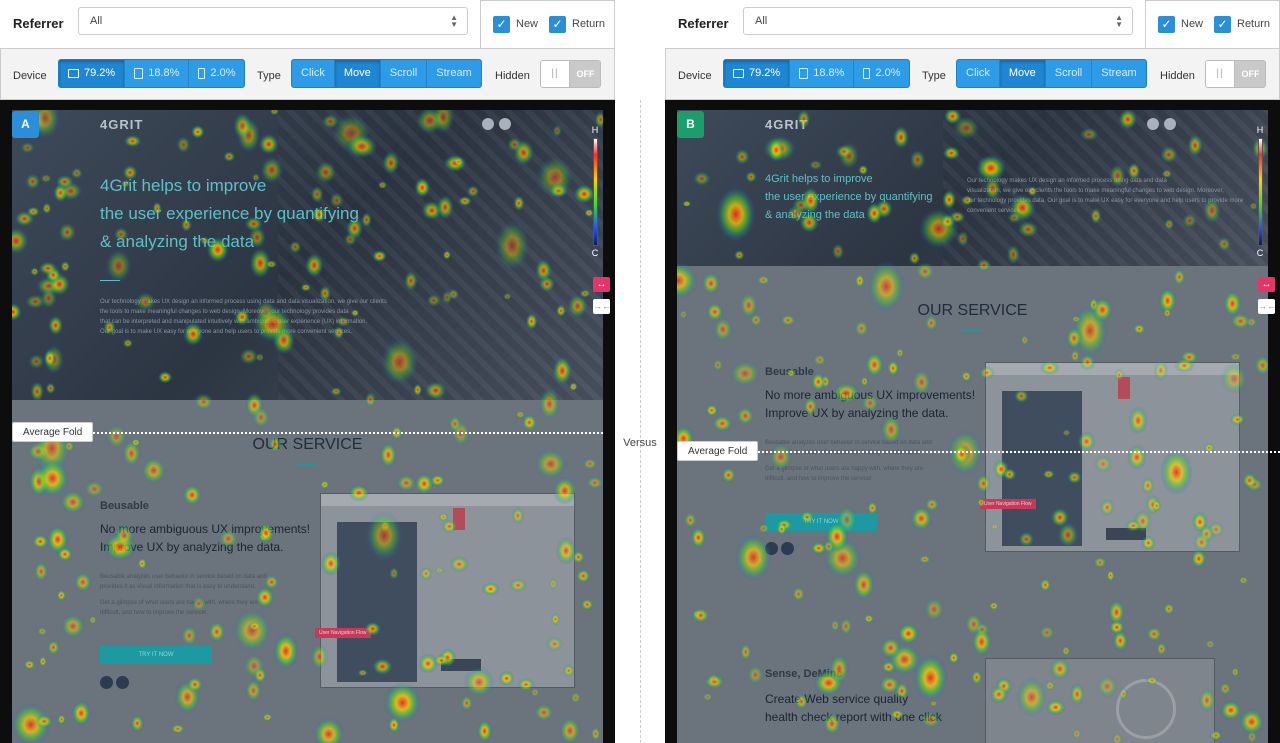  Describe the element at coordinates (738, 73) in the screenshot. I see `desktop-icon` at that location.